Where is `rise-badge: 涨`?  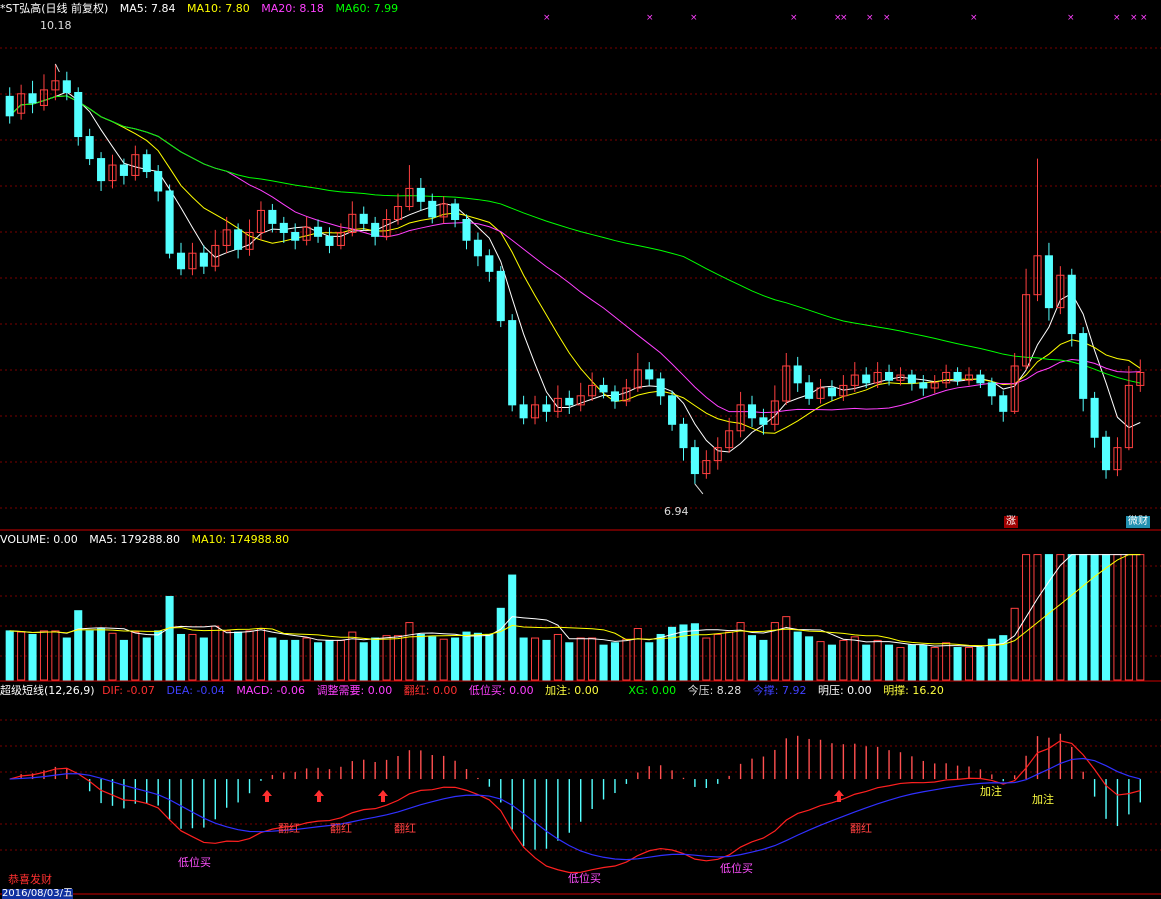 rise-badge: 涨 is located at coordinates (1011, 522).